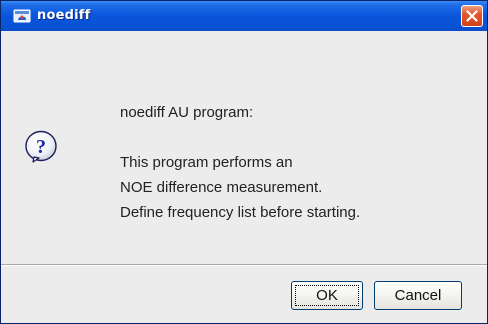 The width and height of the screenshot is (488, 324). I want to click on button-separator, so click(244, 265).